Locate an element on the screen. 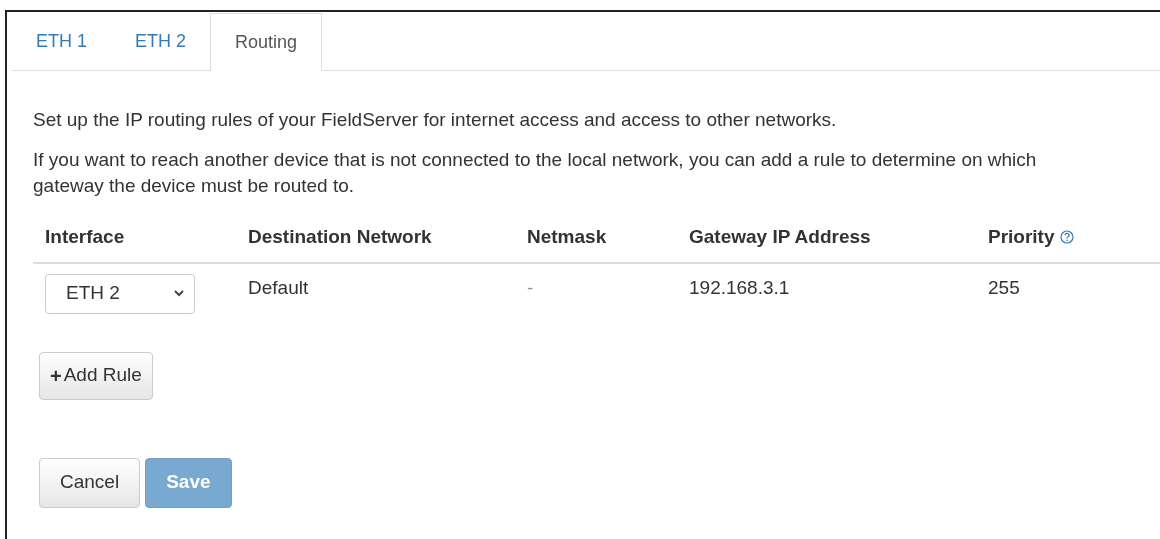  interface-select: ETH 2 is located at coordinates (120, 293).